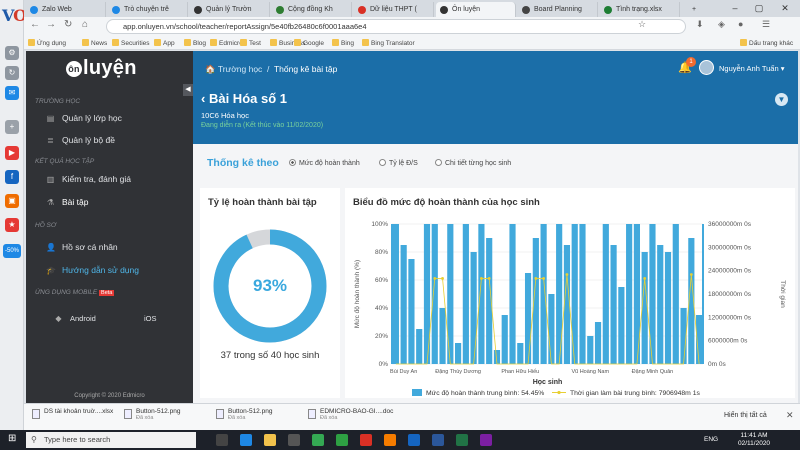 Image resolution: width=800 pixels, height=450 pixels. What do you see at coordinates (294, 440) in the screenshot?
I see `store-icon` at bounding box center [294, 440].